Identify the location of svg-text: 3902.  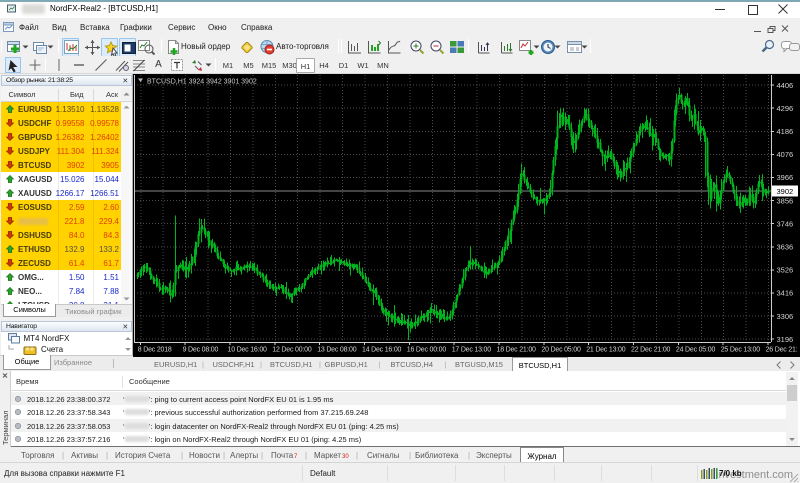
(785, 191).